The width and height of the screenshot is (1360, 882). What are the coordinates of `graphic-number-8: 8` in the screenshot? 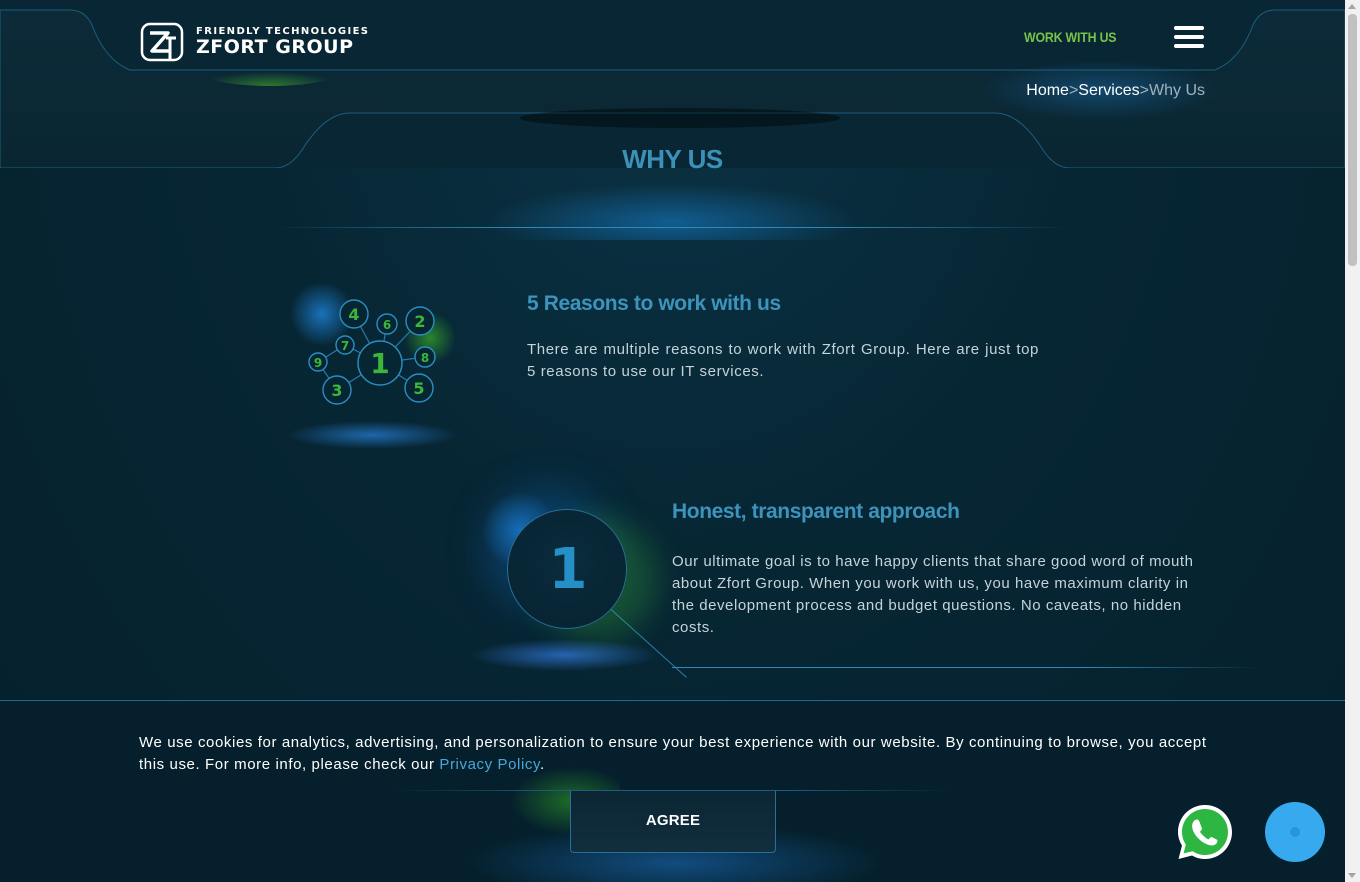 It's located at (425, 358).